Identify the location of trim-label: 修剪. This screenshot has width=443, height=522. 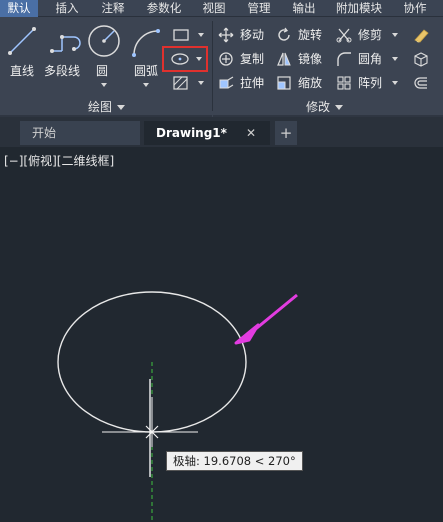
(370, 35).